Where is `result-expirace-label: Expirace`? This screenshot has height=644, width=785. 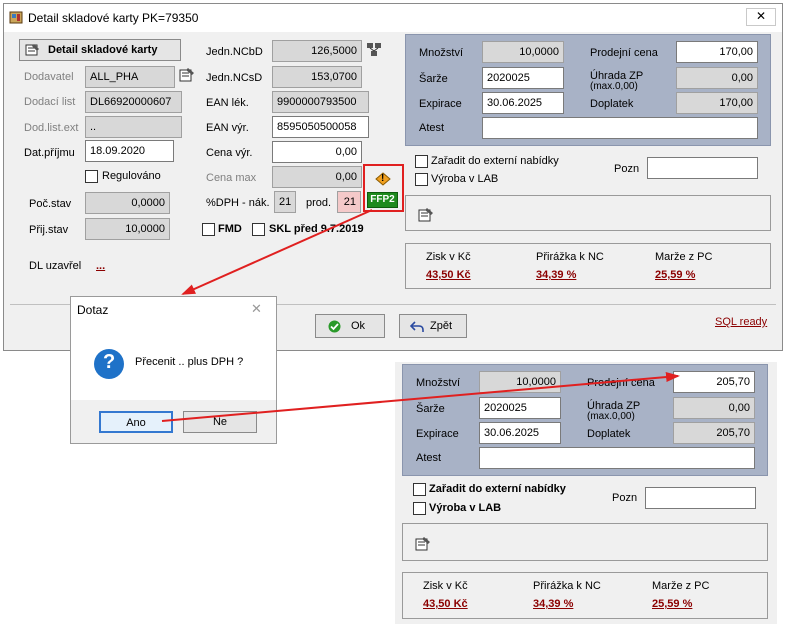 result-expirace-label: Expirace is located at coordinates (437, 434).